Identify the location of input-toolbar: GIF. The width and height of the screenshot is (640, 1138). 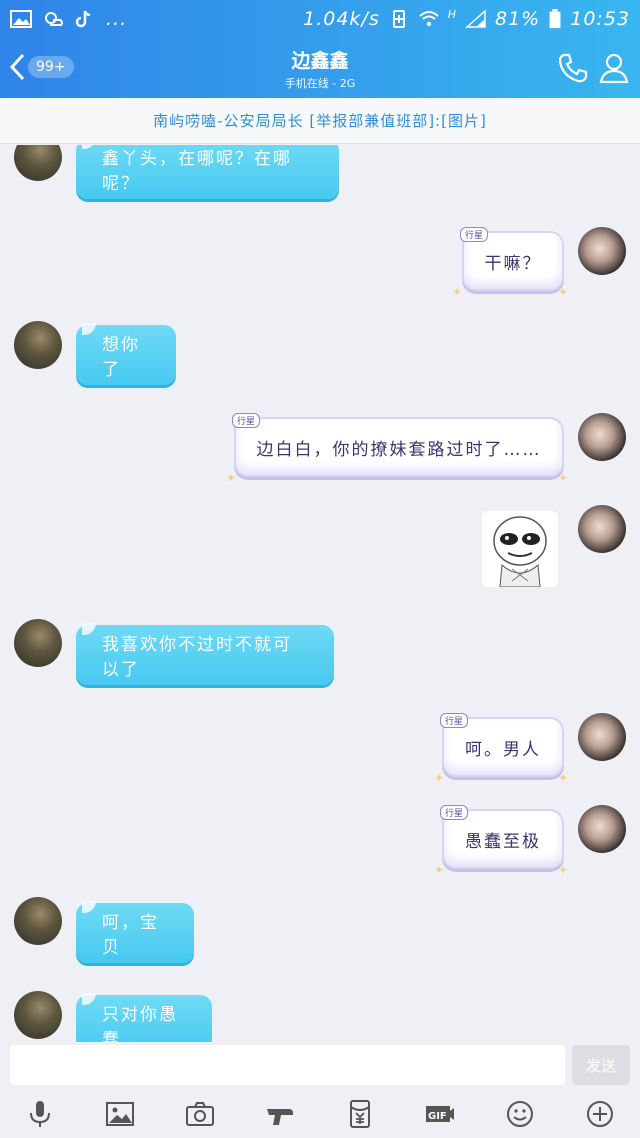
(320, 1114).